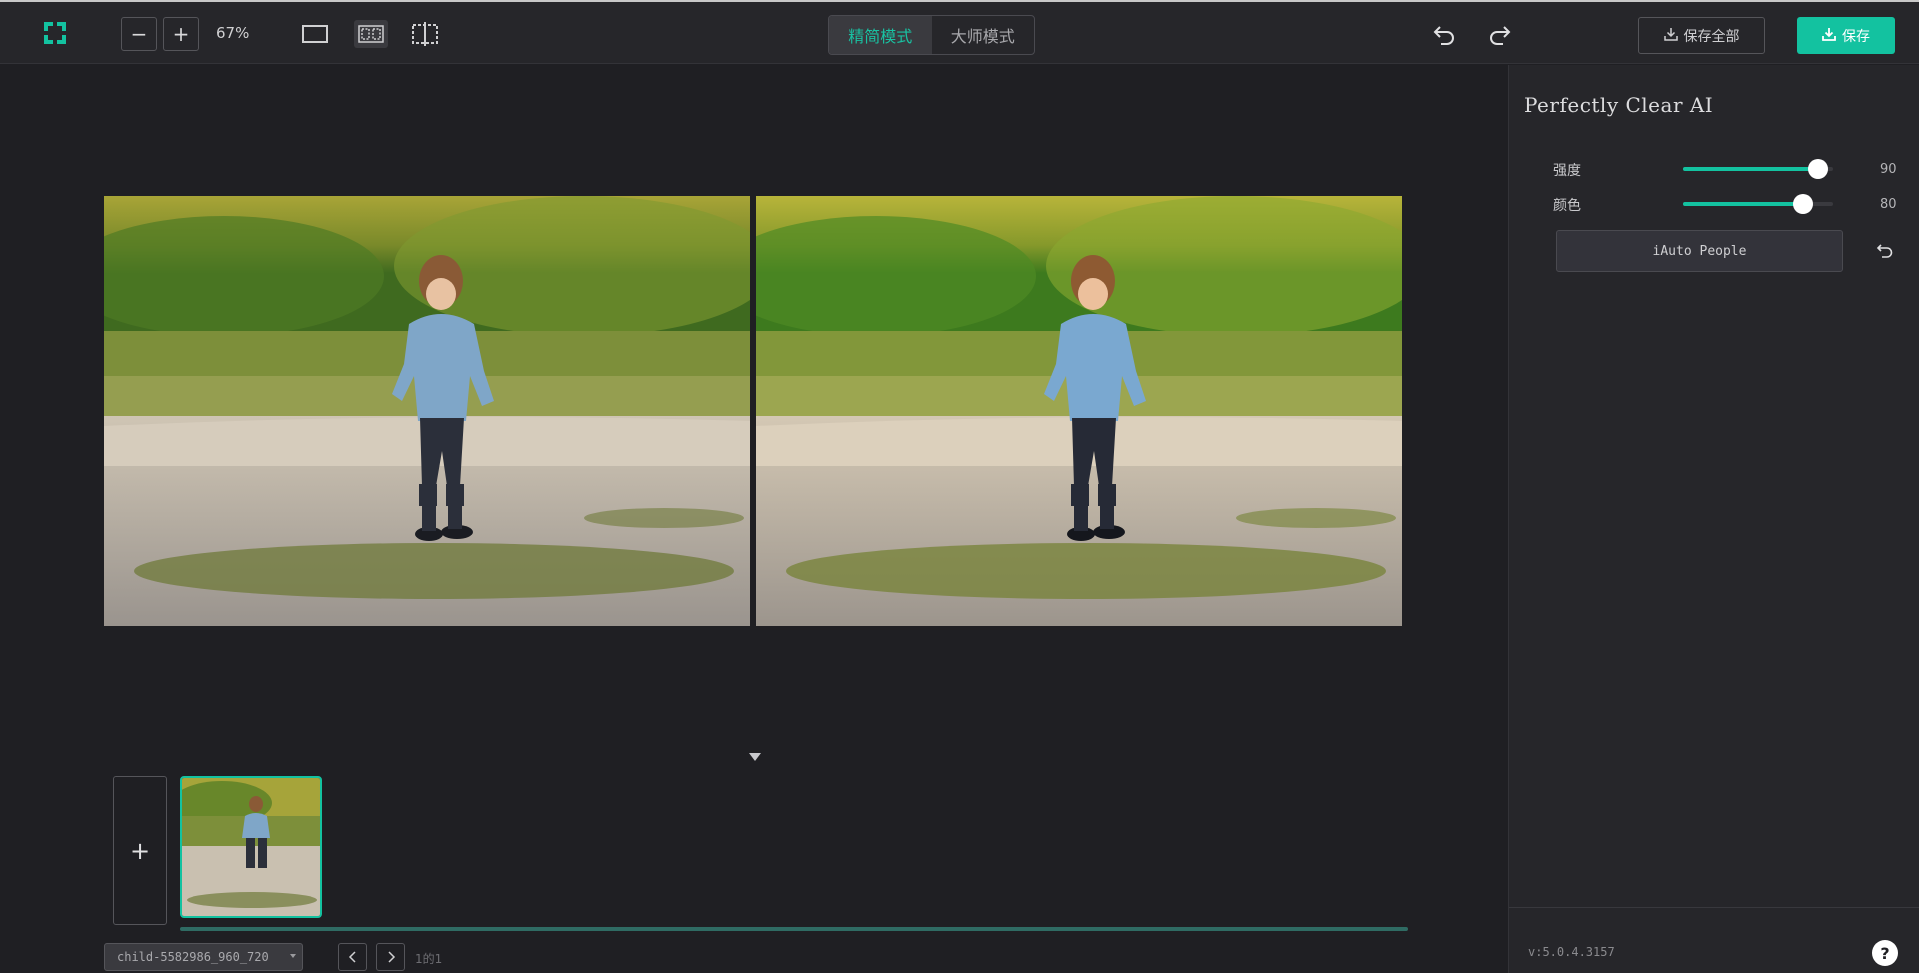 The image size is (1919, 973). What do you see at coordinates (1888, 204) in the screenshot?
I see `color-value: 80` at bounding box center [1888, 204].